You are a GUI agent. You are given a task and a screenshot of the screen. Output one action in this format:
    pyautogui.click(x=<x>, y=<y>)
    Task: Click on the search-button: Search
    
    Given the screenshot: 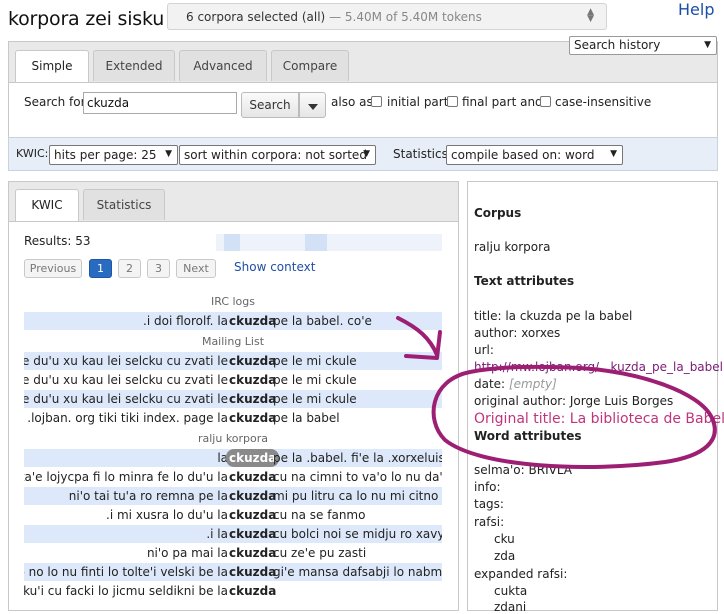 What is the action you would take?
    pyautogui.click(x=270, y=105)
    